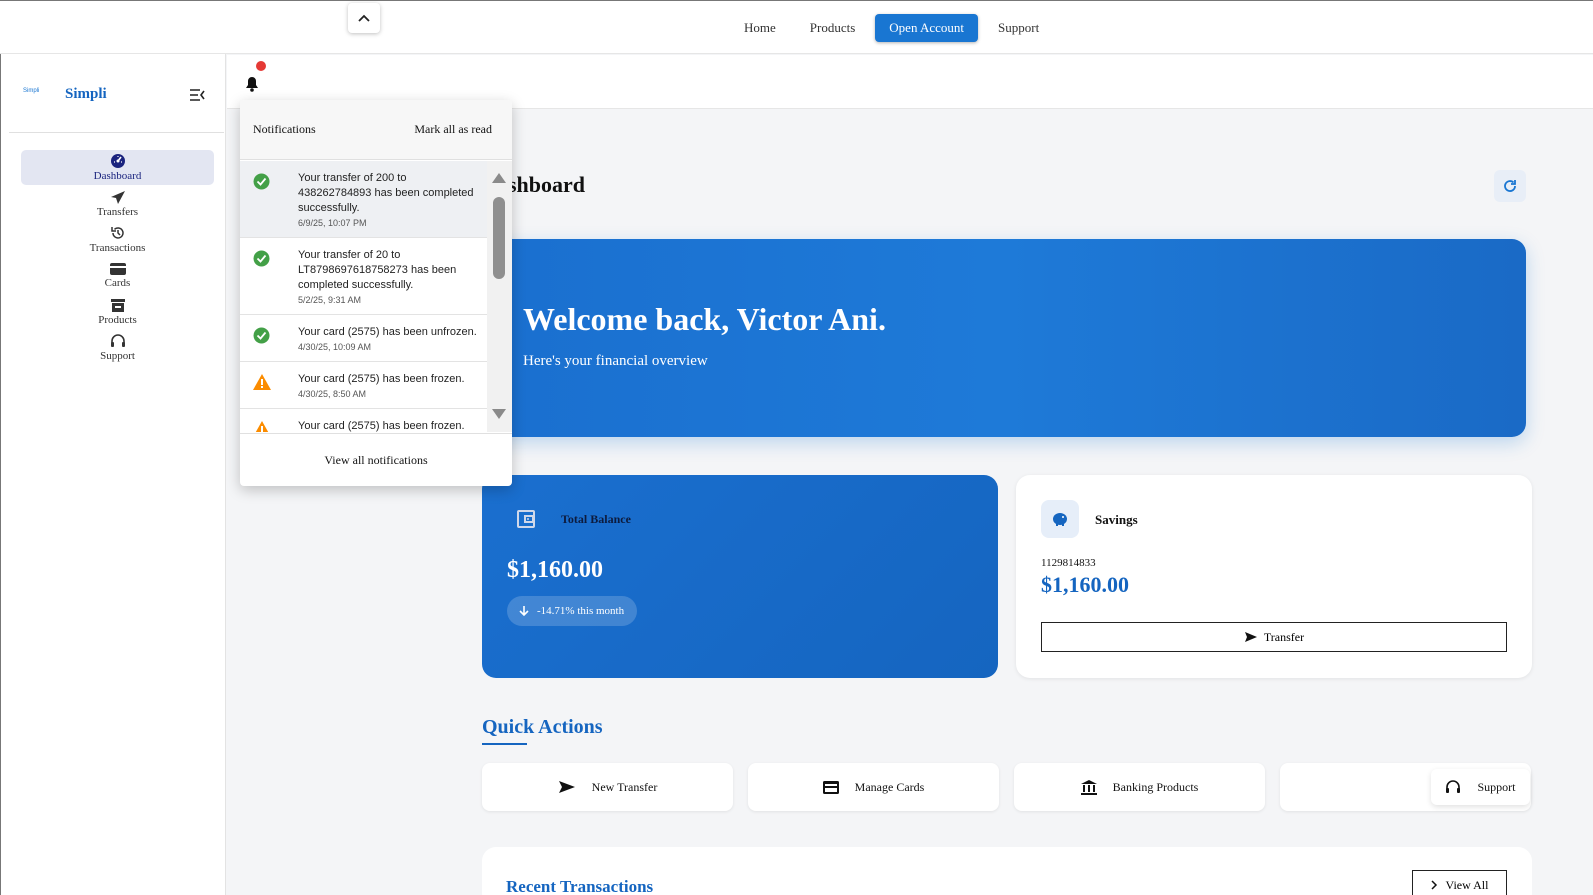  Describe the element at coordinates (117, 347) in the screenshot. I see `sidebar-item-support: Support` at that location.